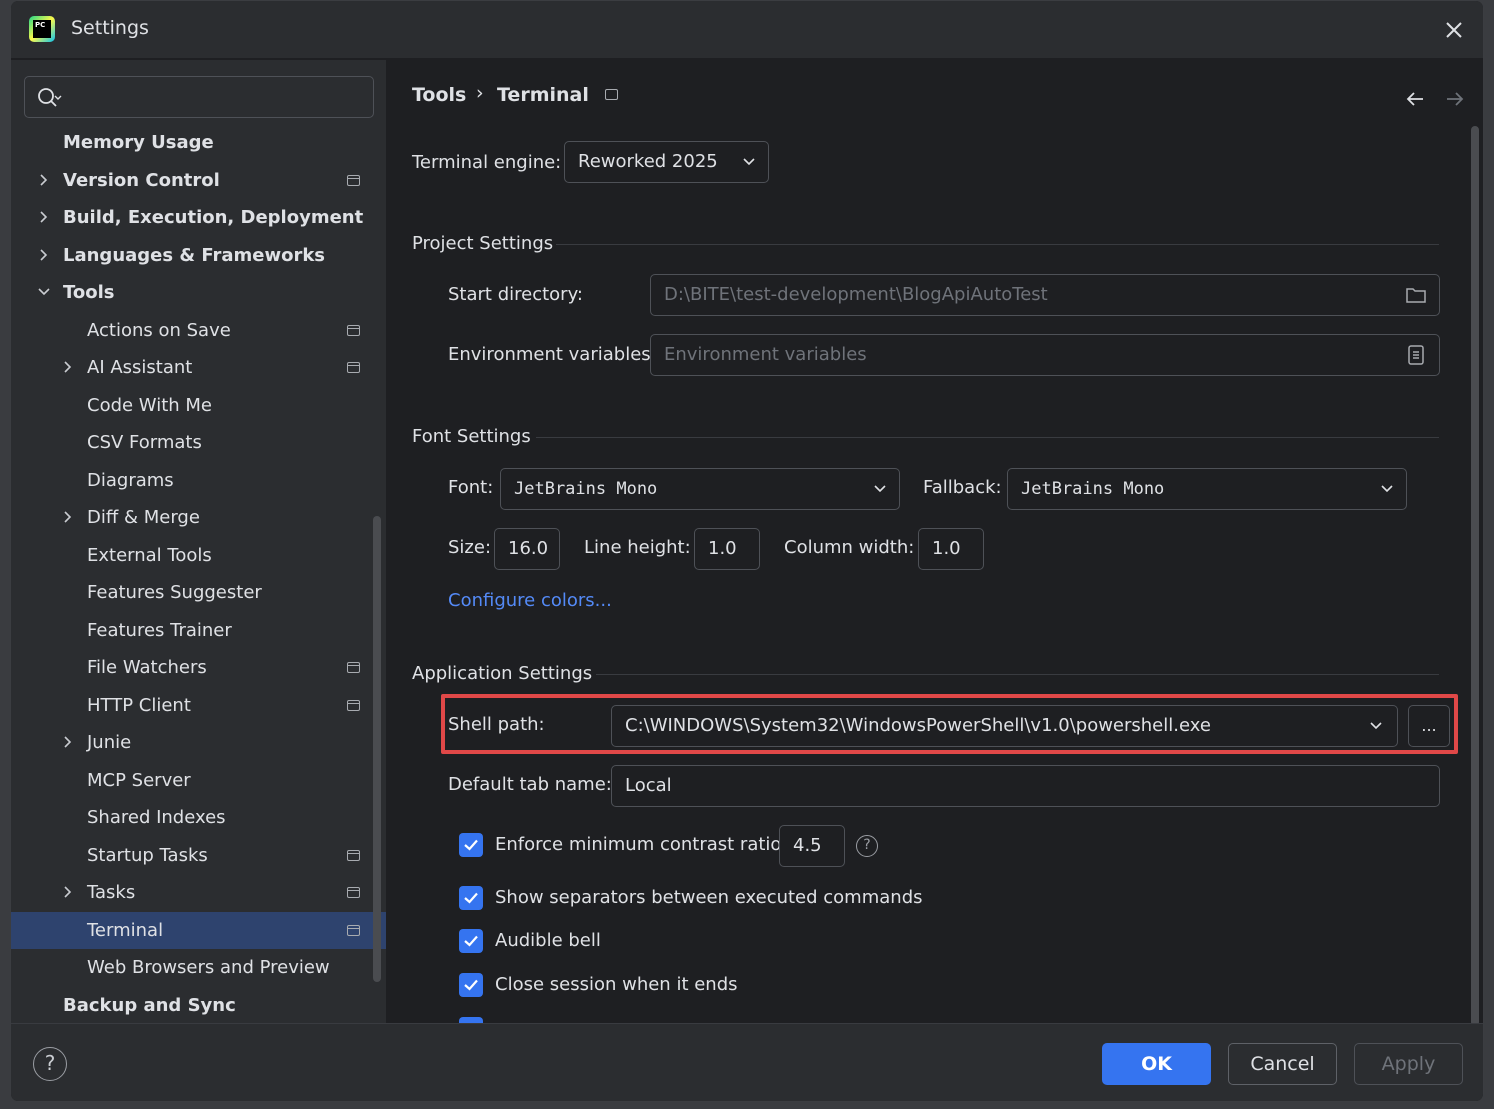 This screenshot has width=1494, height=1109. I want to click on close-session-checkbox, so click(471, 985).